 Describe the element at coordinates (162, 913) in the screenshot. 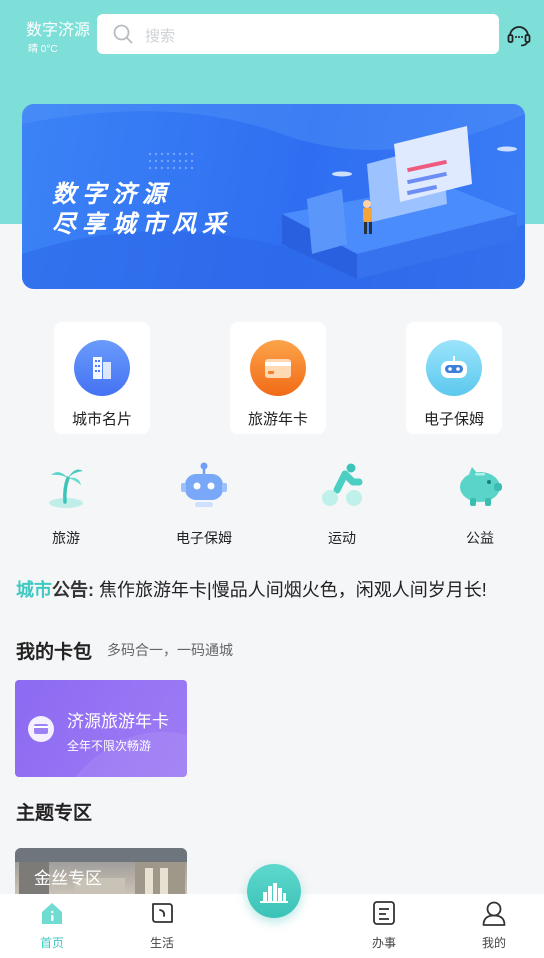

I see `life-icon` at that location.